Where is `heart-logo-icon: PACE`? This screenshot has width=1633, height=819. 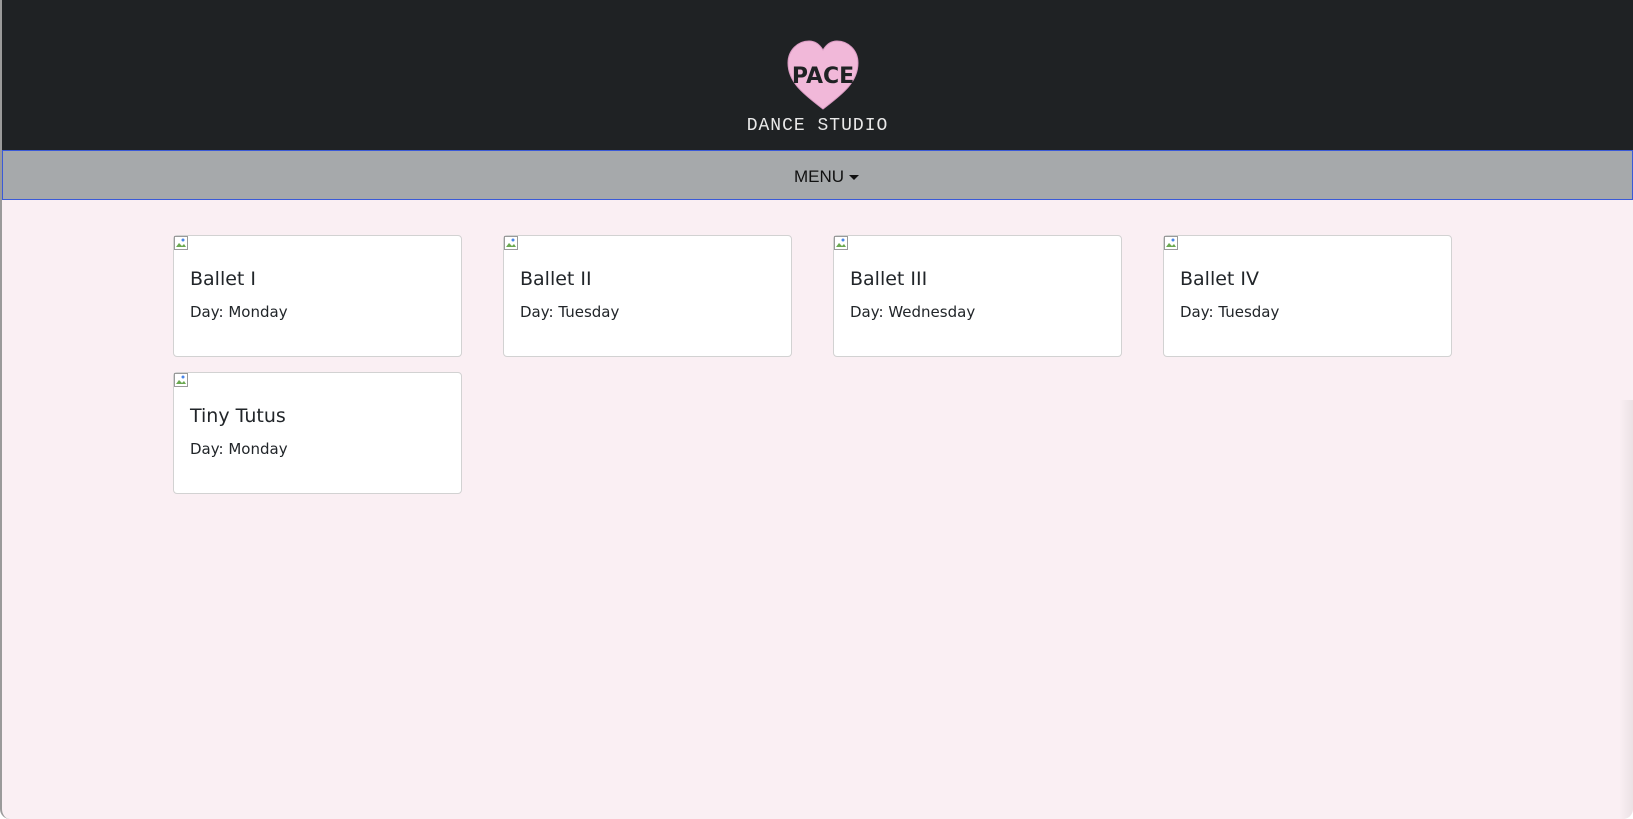 heart-logo-icon: PACE is located at coordinates (823, 75).